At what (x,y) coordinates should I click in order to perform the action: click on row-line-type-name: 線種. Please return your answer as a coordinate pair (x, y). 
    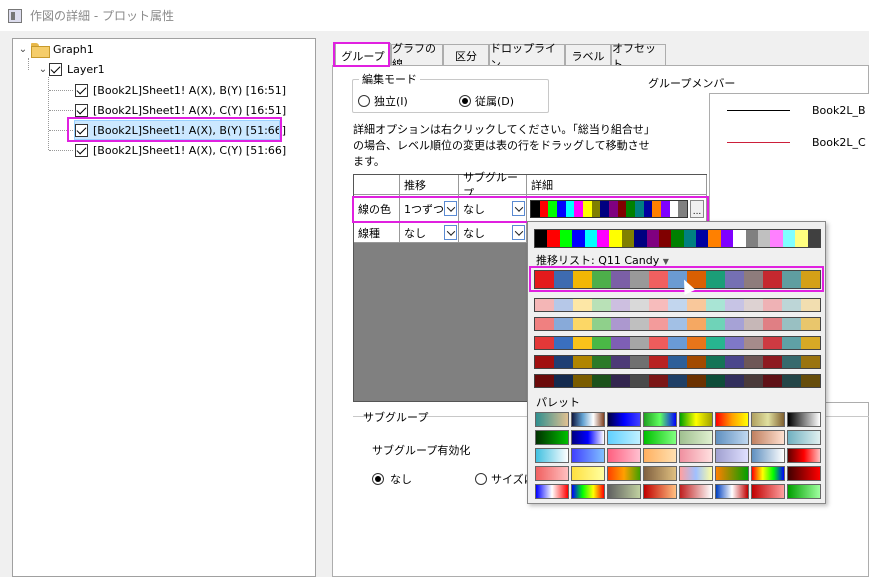
    Looking at the image, I should click on (377, 233).